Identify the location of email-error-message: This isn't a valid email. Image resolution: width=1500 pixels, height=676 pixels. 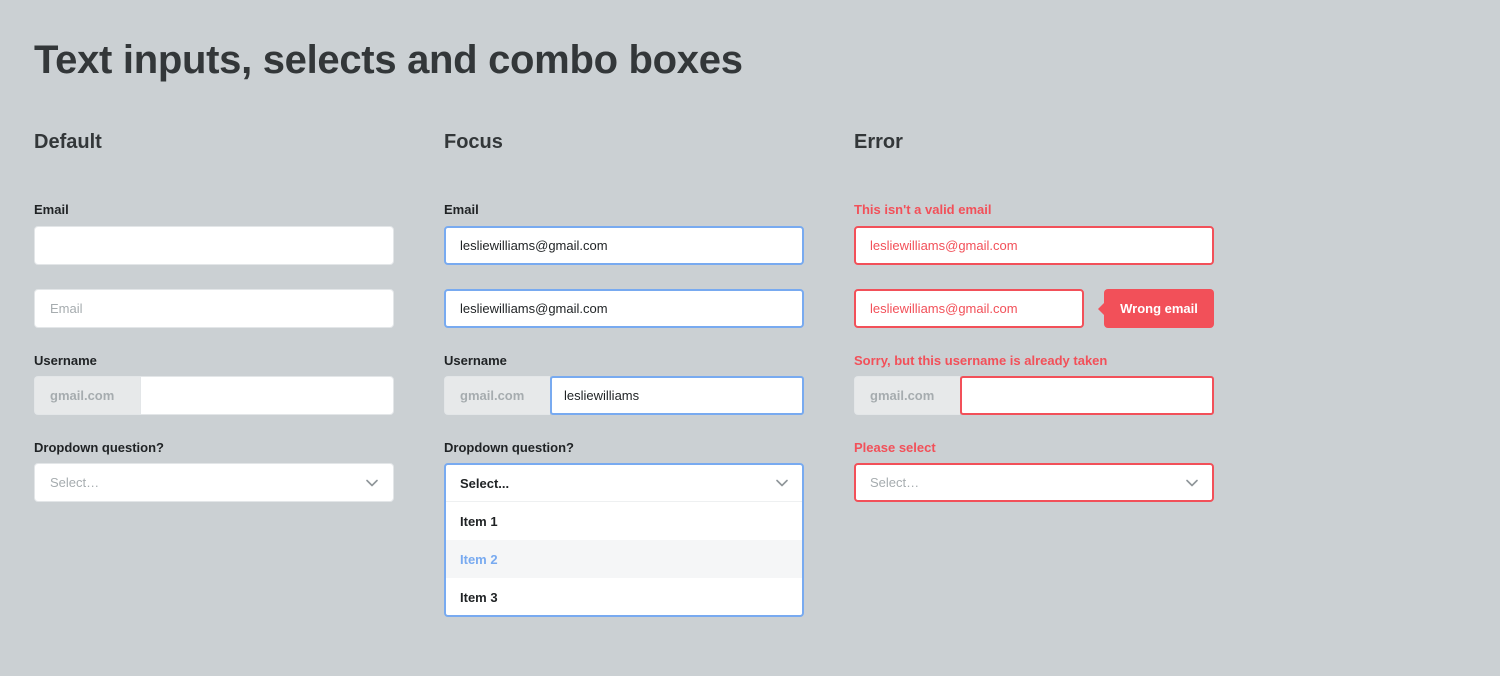
(923, 209).